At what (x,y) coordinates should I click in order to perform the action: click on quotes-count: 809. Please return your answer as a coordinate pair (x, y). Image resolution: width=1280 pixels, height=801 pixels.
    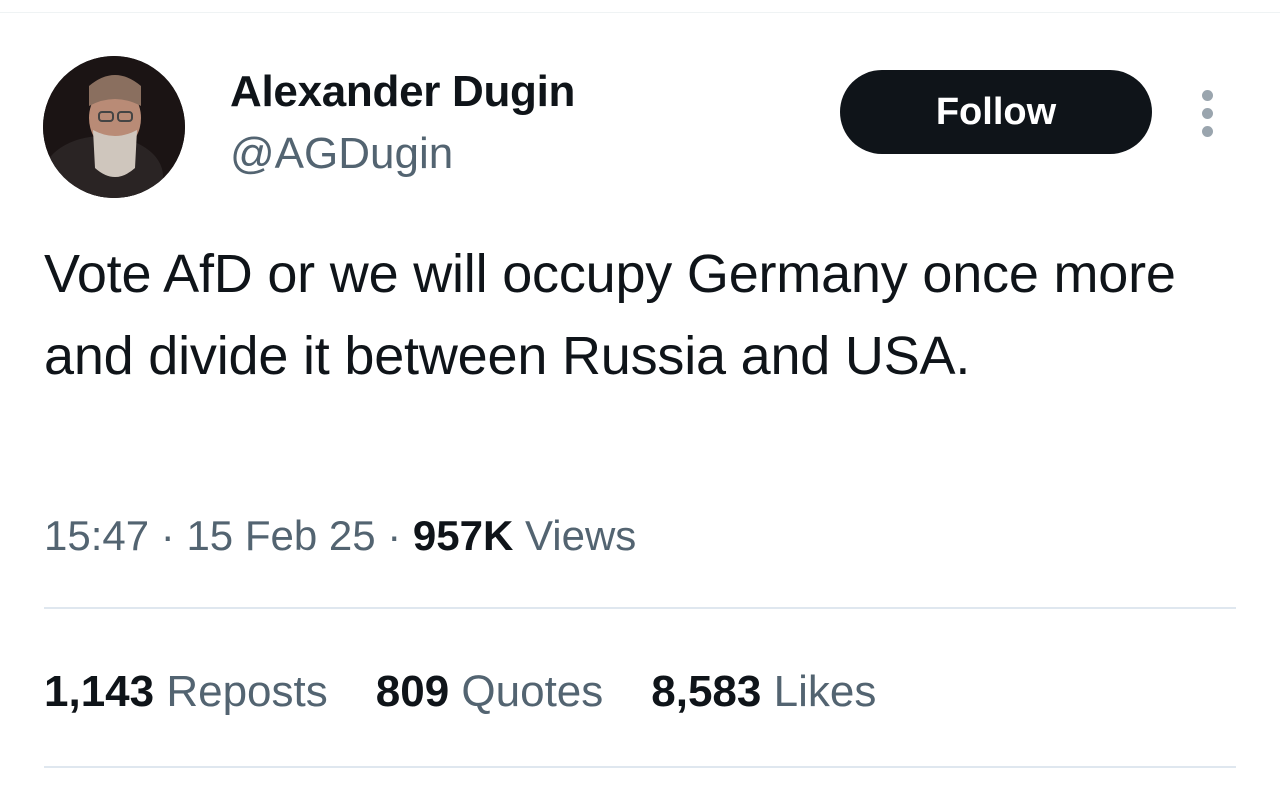
    Looking at the image, I should click on (412, 691).